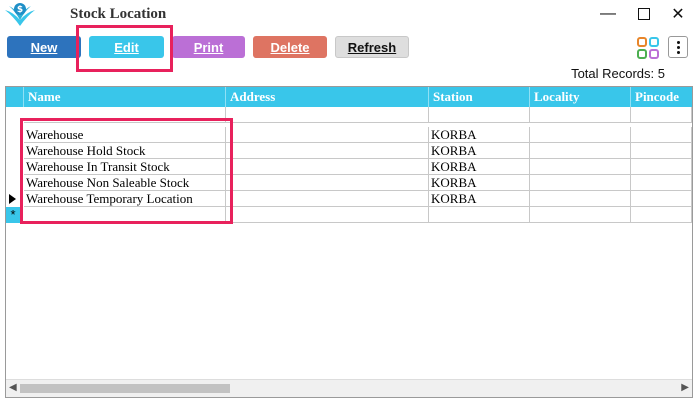 This screenshot has width=698, height=406. I want to click on column-header-locality: Locality, so click(580, 97).